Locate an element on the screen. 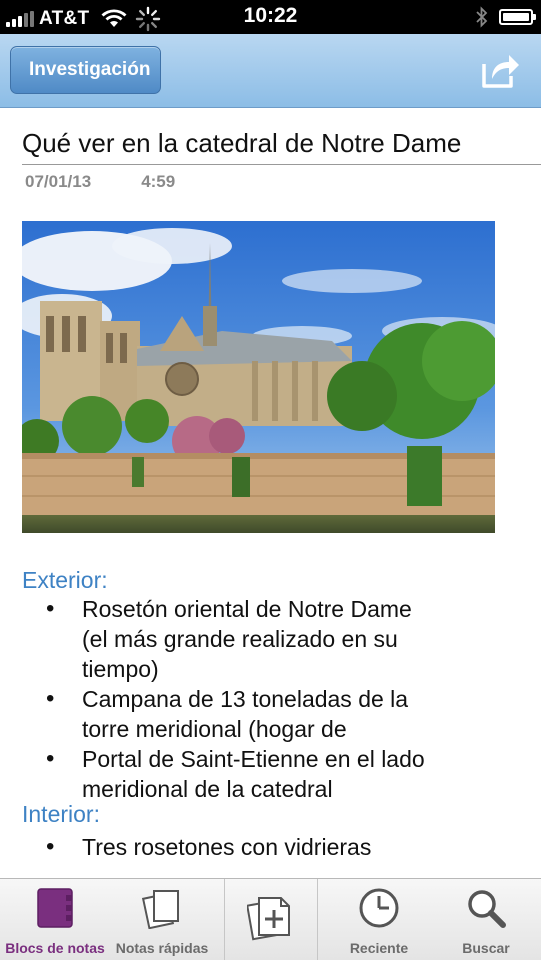 The height and width of the screenshot is (960, 541). bluetooth-icon is located at coordinates (482, 17).